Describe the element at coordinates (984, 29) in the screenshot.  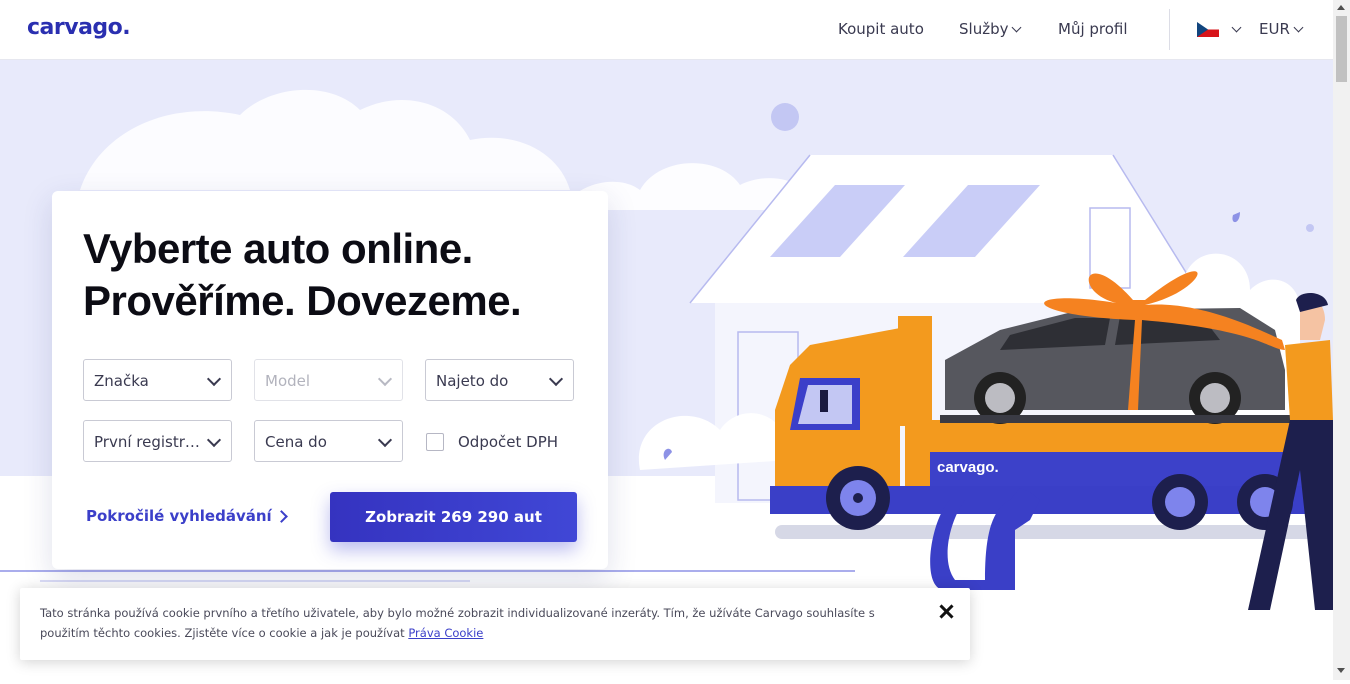
I see `nav-services-label: Služby` at that location.